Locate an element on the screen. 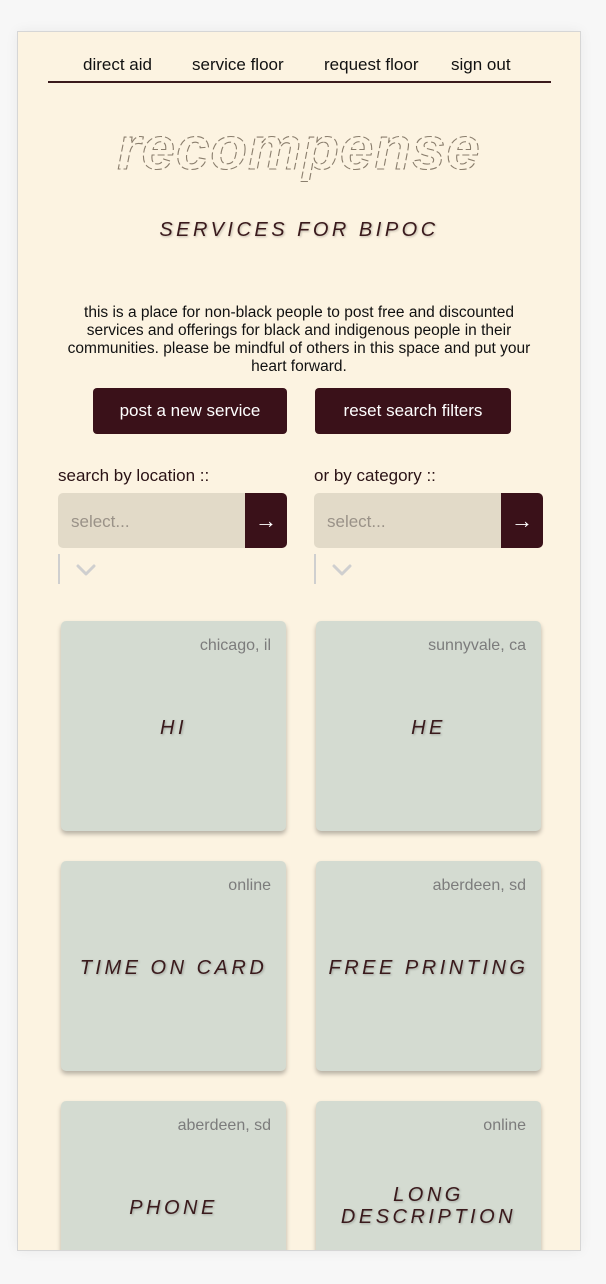 Image resolution: width=606 pixels, height=1284 pixels. card-title: HI is located at coordinates (173, 728).